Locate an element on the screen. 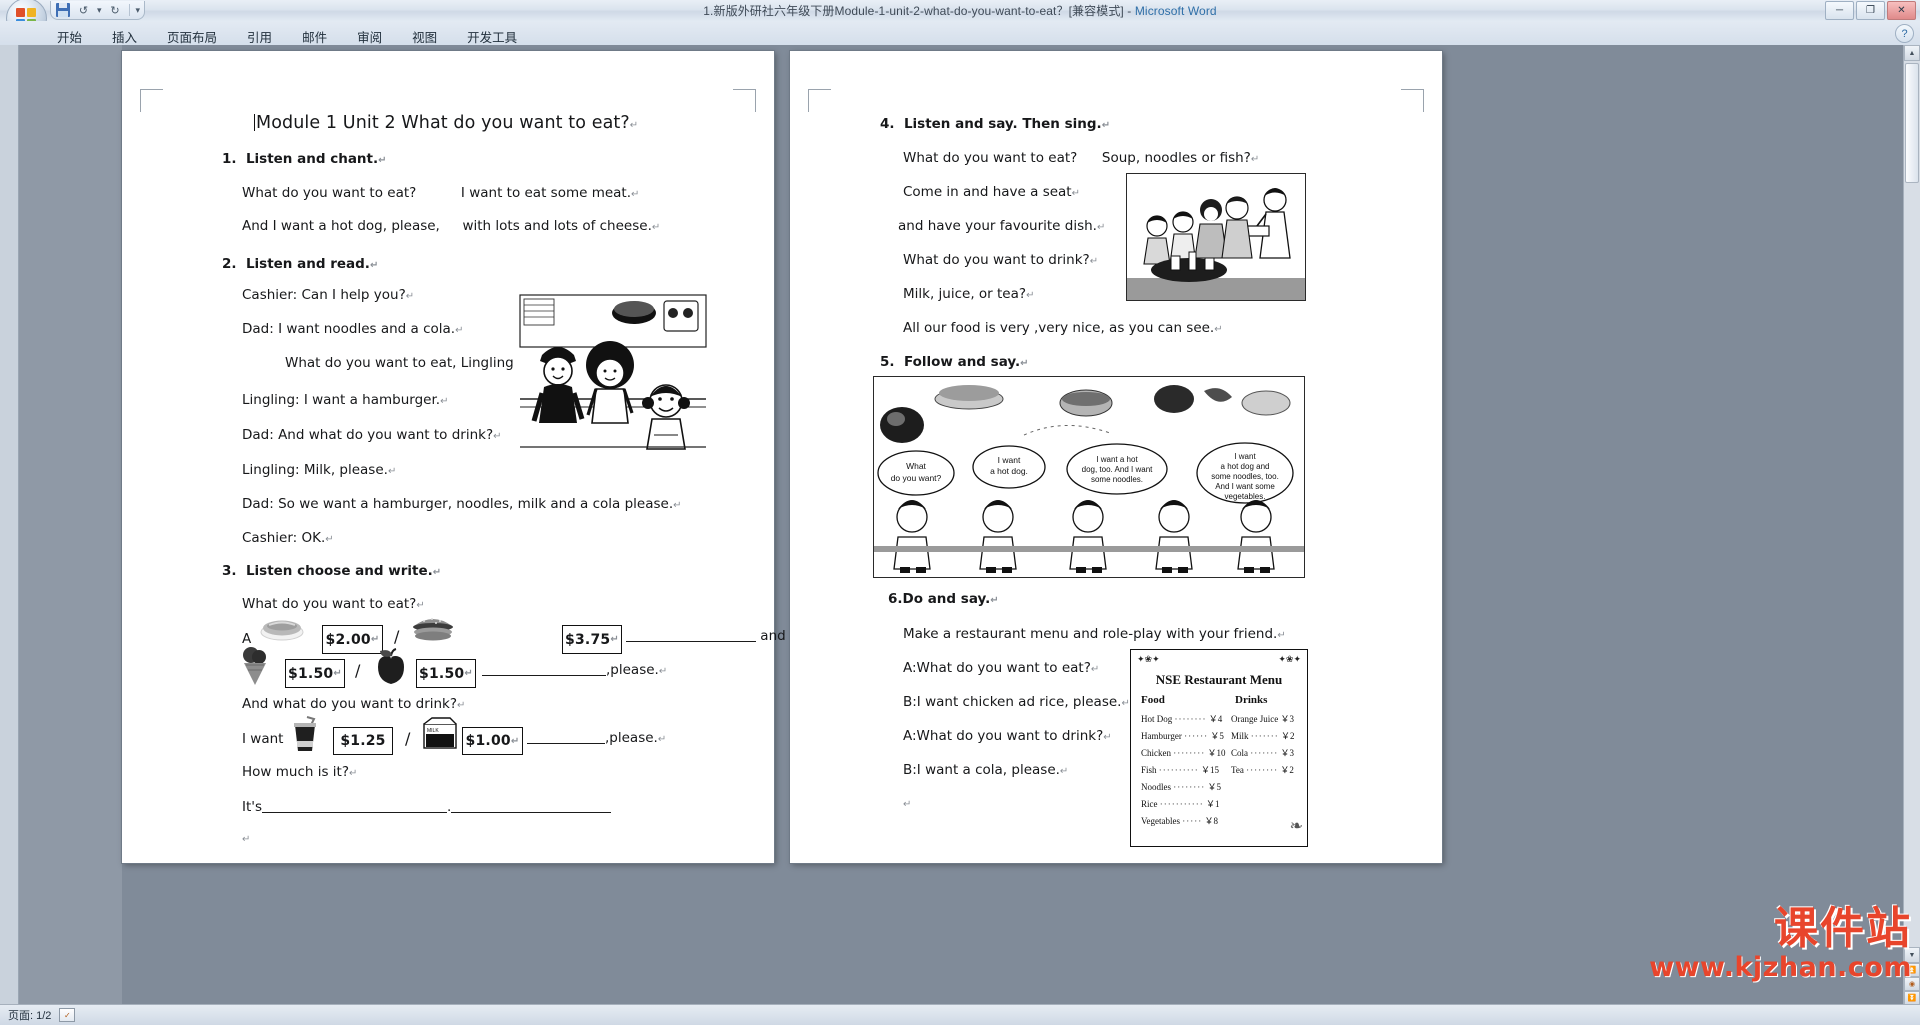  undo-dropdown-icon: ▾ is located at coordinates (99, 10).